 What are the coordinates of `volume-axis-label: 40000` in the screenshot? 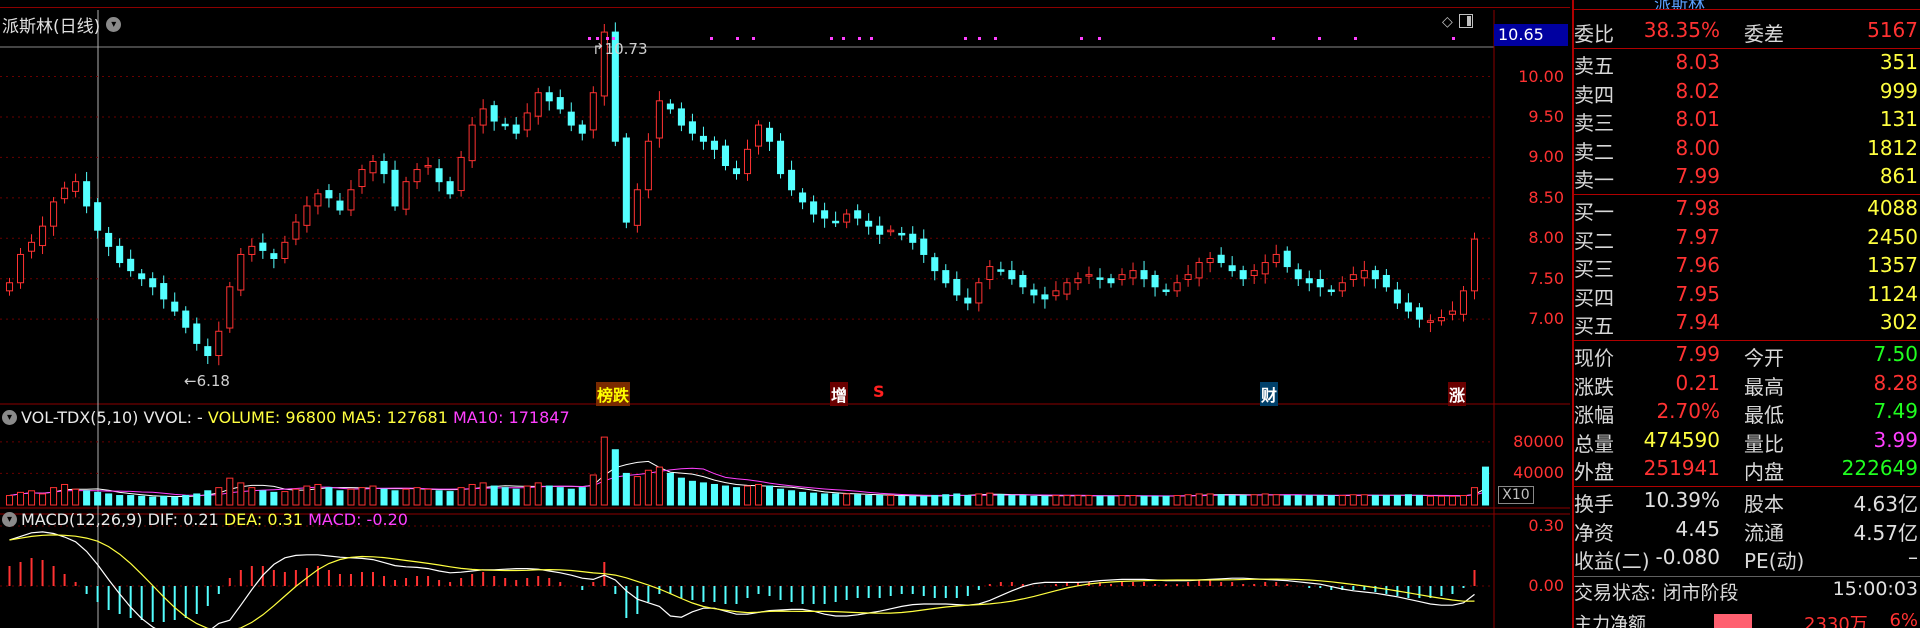 It's located at (1538, 473).